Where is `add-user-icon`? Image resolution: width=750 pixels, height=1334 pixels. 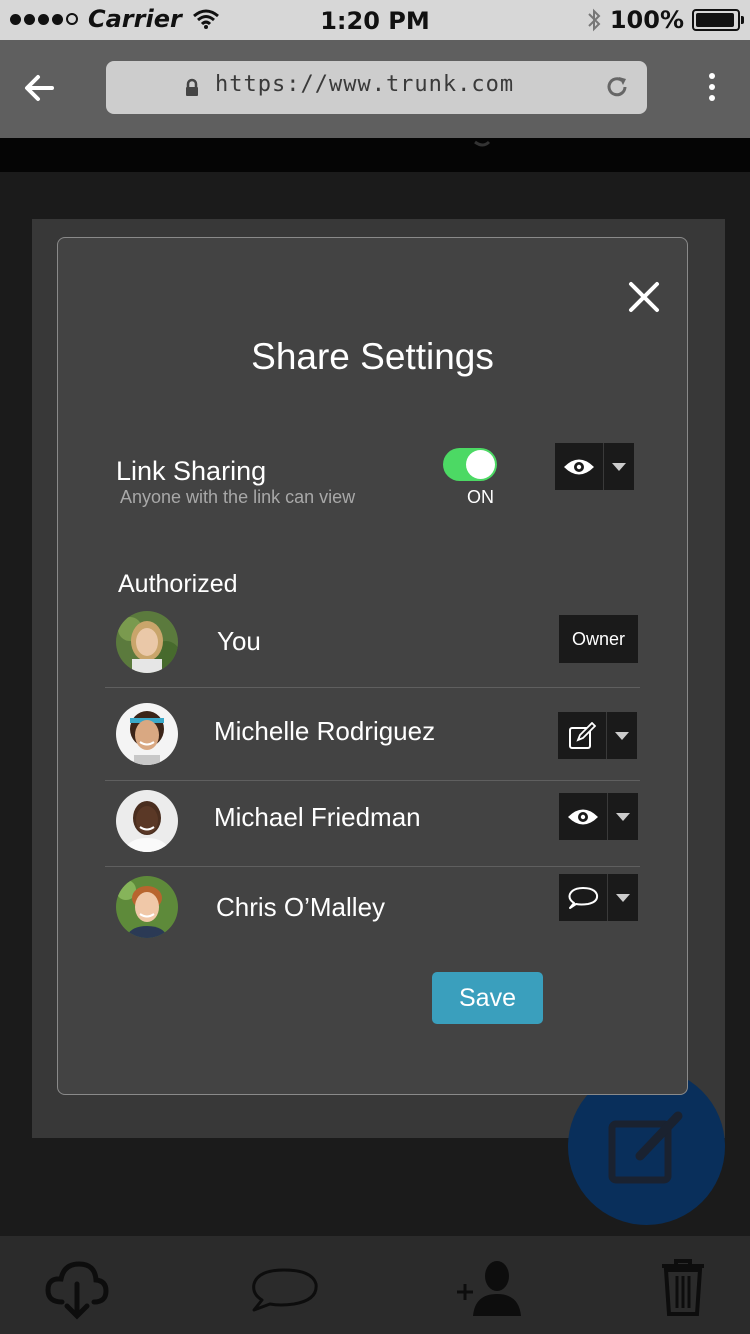 add-user-icon is located at coordinates (490, 1288).